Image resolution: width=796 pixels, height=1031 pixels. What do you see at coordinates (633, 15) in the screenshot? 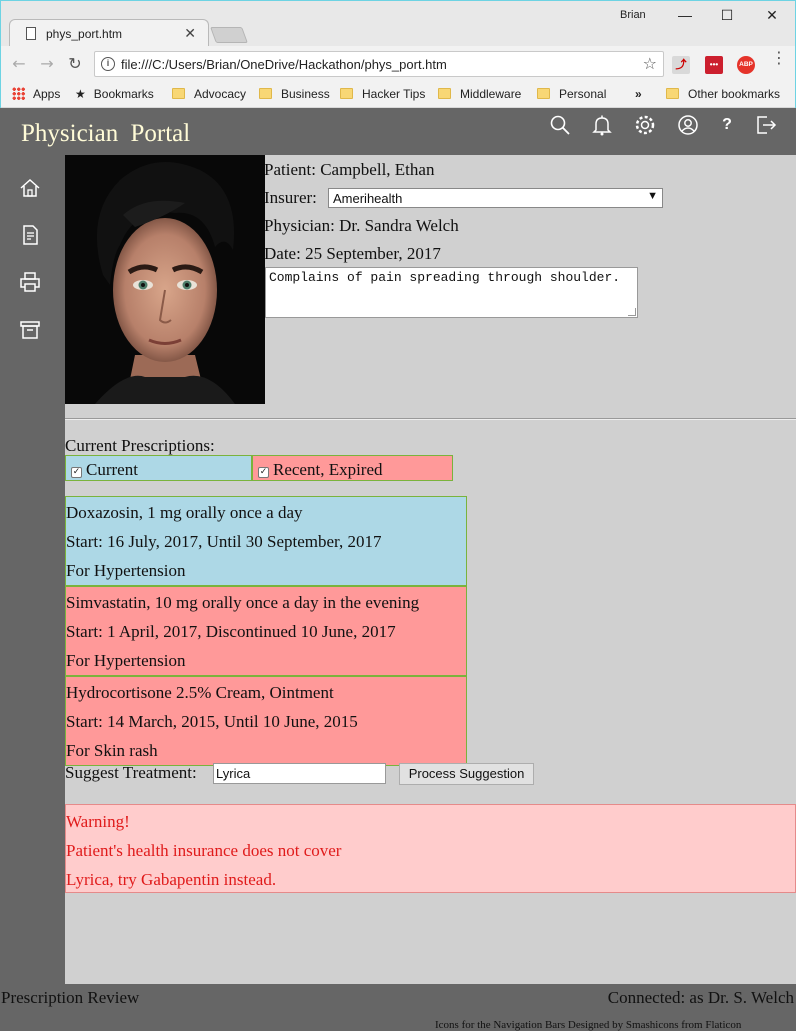
I see `window-user: Brian` at bounding box center [633, 15].